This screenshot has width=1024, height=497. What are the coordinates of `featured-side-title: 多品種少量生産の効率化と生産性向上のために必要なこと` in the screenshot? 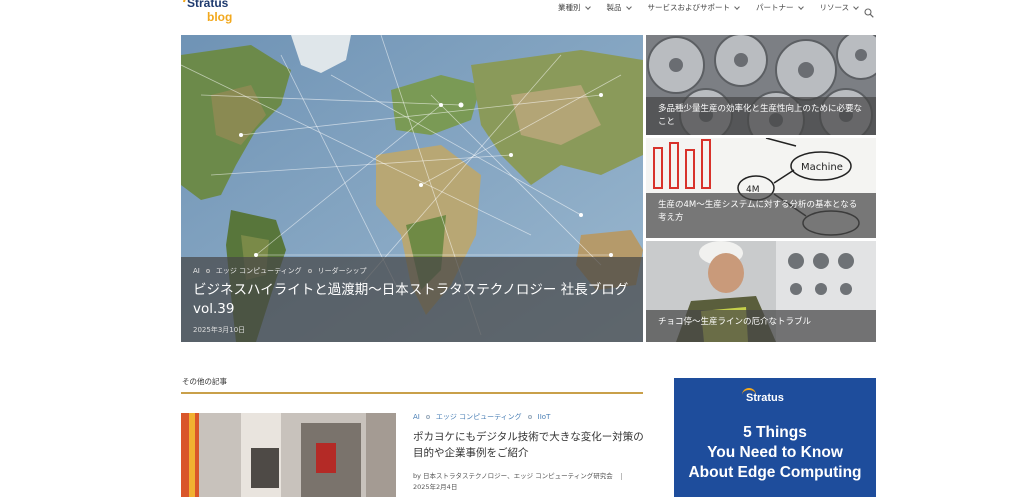 It's located at (761, 116).